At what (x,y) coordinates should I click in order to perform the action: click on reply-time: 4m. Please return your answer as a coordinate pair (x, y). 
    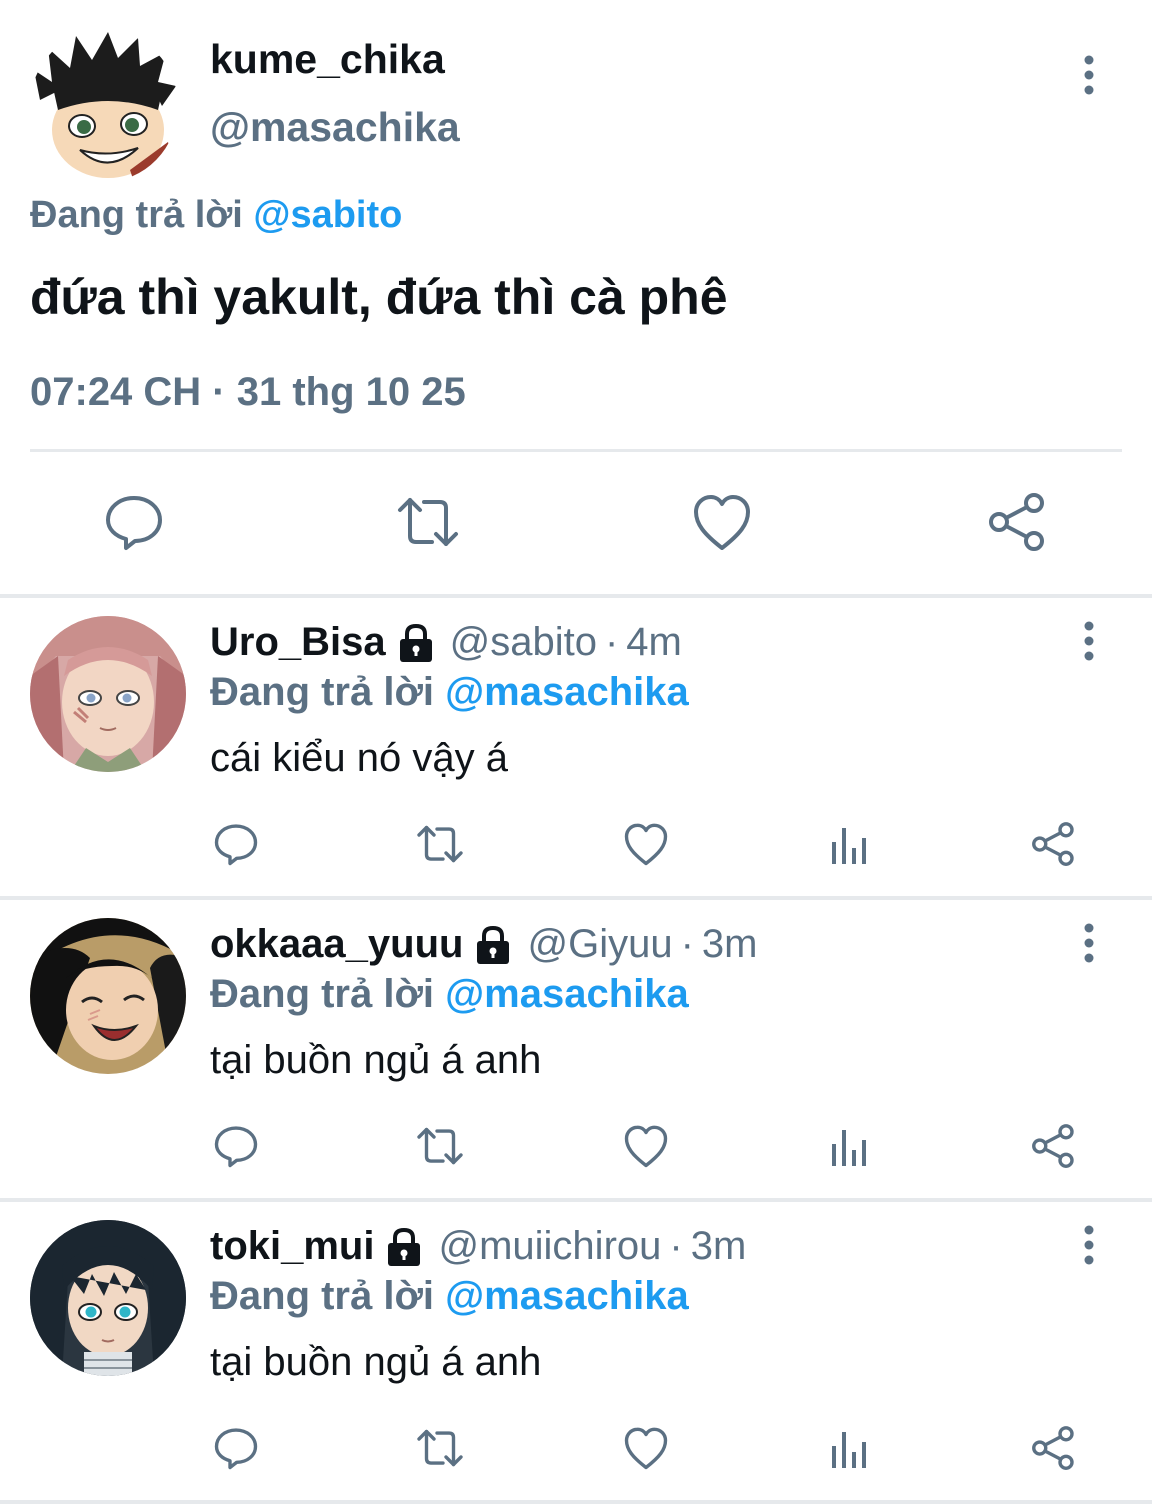
    Looking at the image, I should click on (654, 642).